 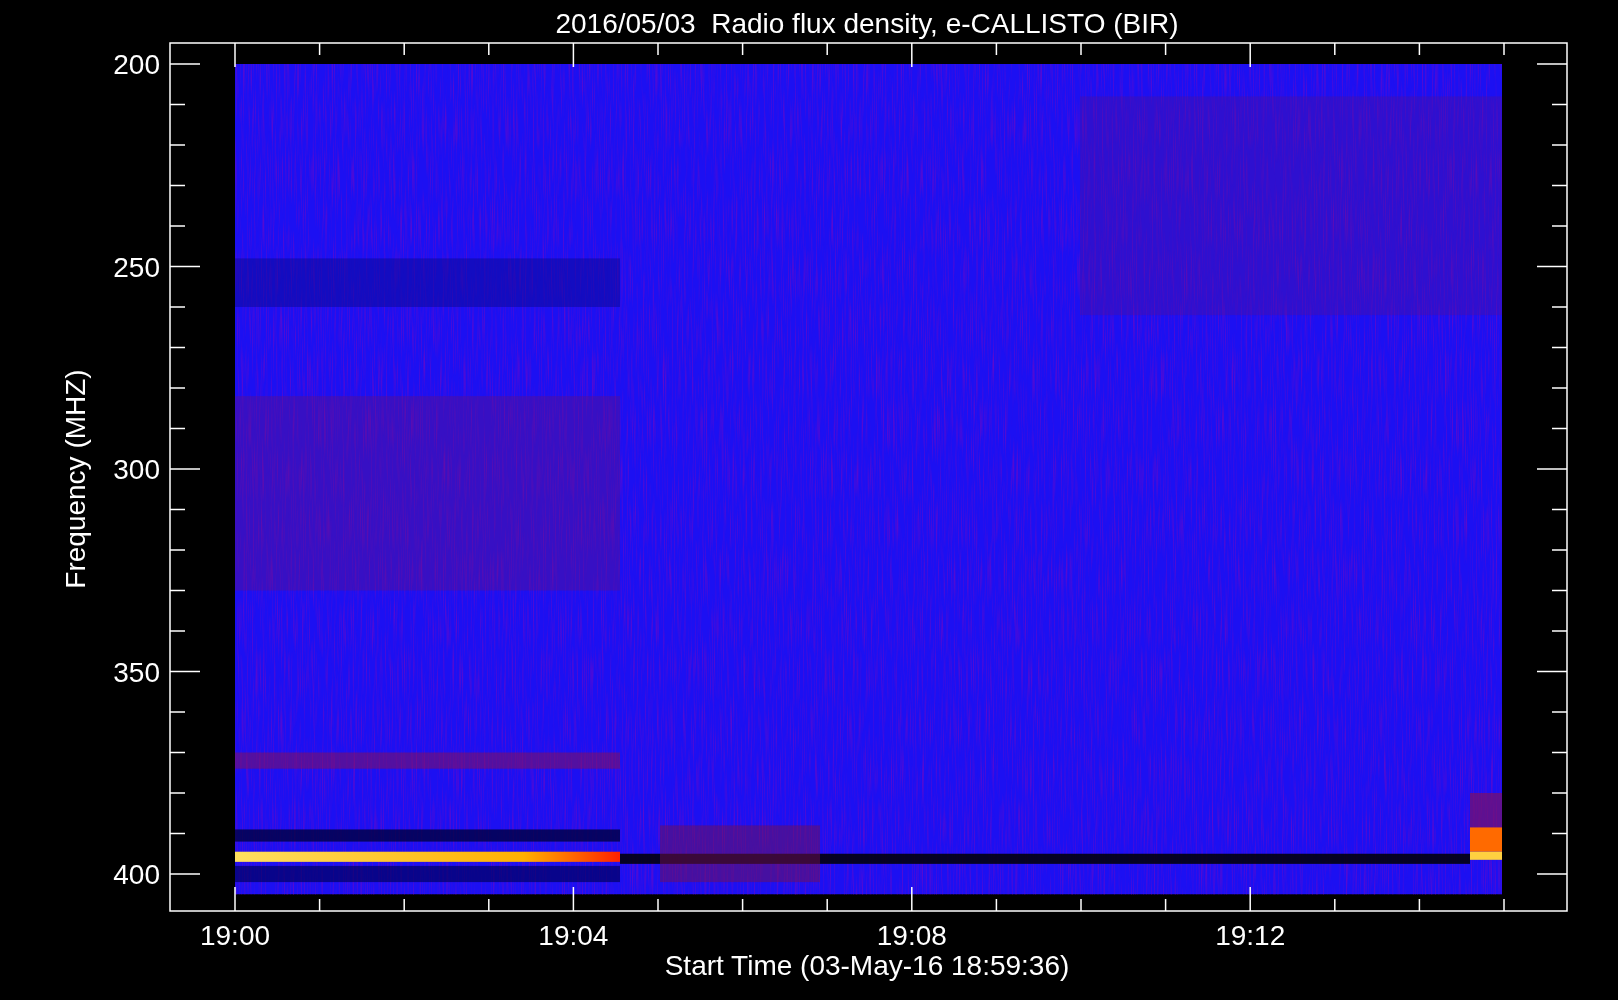 I want to click on tick-label: 19:08, so click(x=911, y=935).